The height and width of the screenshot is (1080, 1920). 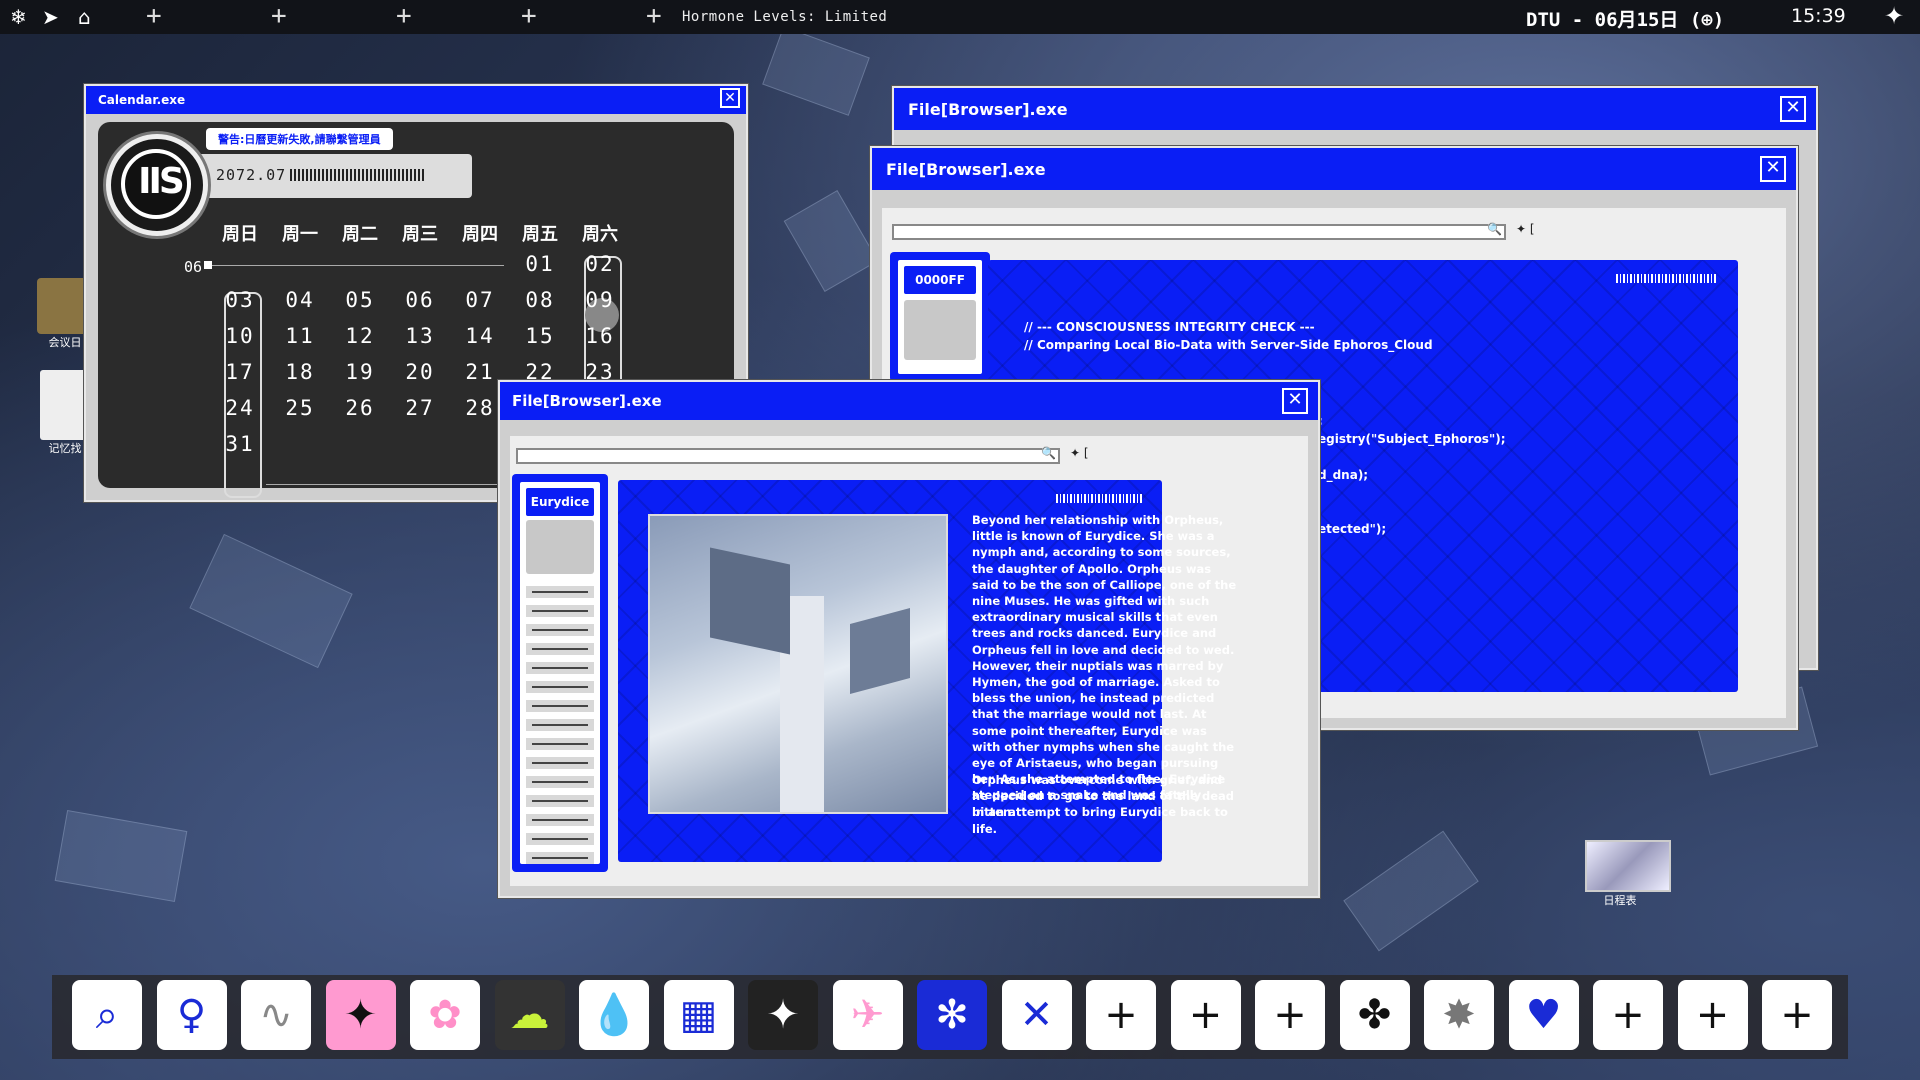 What do you see at coordinates (240, 372) in the screenshot?
I see `calendar-day: 17` at bounding box center [240, 372].